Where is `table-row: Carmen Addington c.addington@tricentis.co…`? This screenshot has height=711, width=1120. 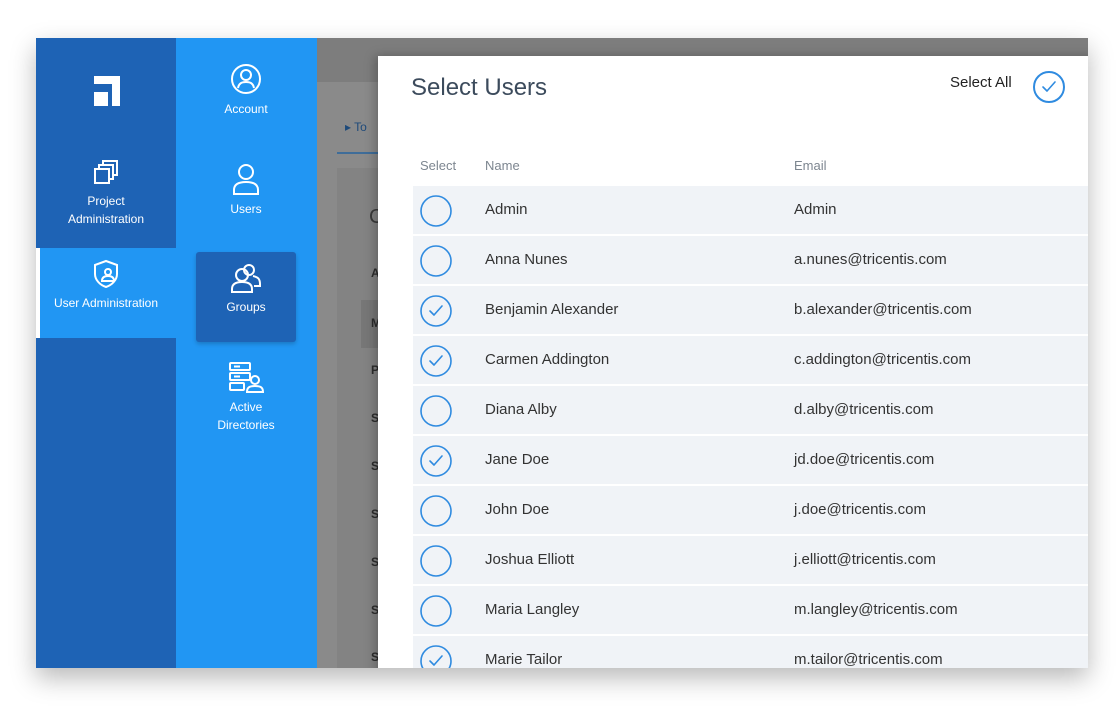
table-row: Carmen Addington c.addington@tricentis.co… is located at coordinates (750, 361).